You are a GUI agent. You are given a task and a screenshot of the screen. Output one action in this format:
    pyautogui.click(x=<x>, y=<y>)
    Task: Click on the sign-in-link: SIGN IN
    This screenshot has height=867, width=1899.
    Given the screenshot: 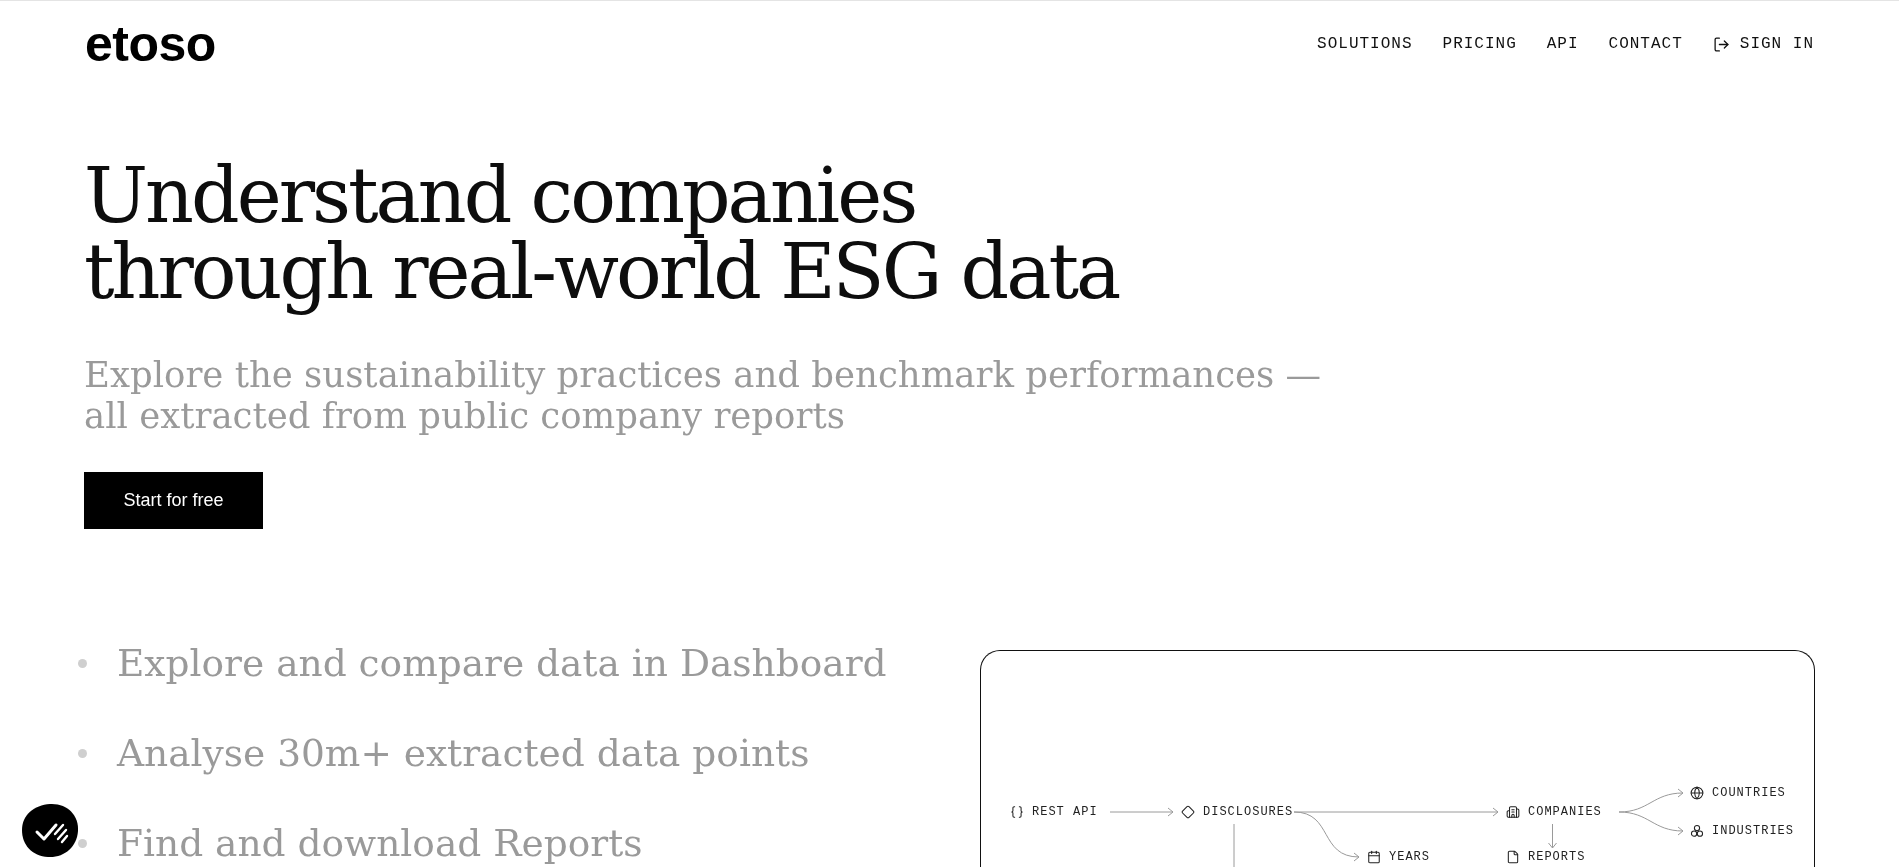 What is the action you would take?
    pyautogui.click(x=1763, y=44)
    